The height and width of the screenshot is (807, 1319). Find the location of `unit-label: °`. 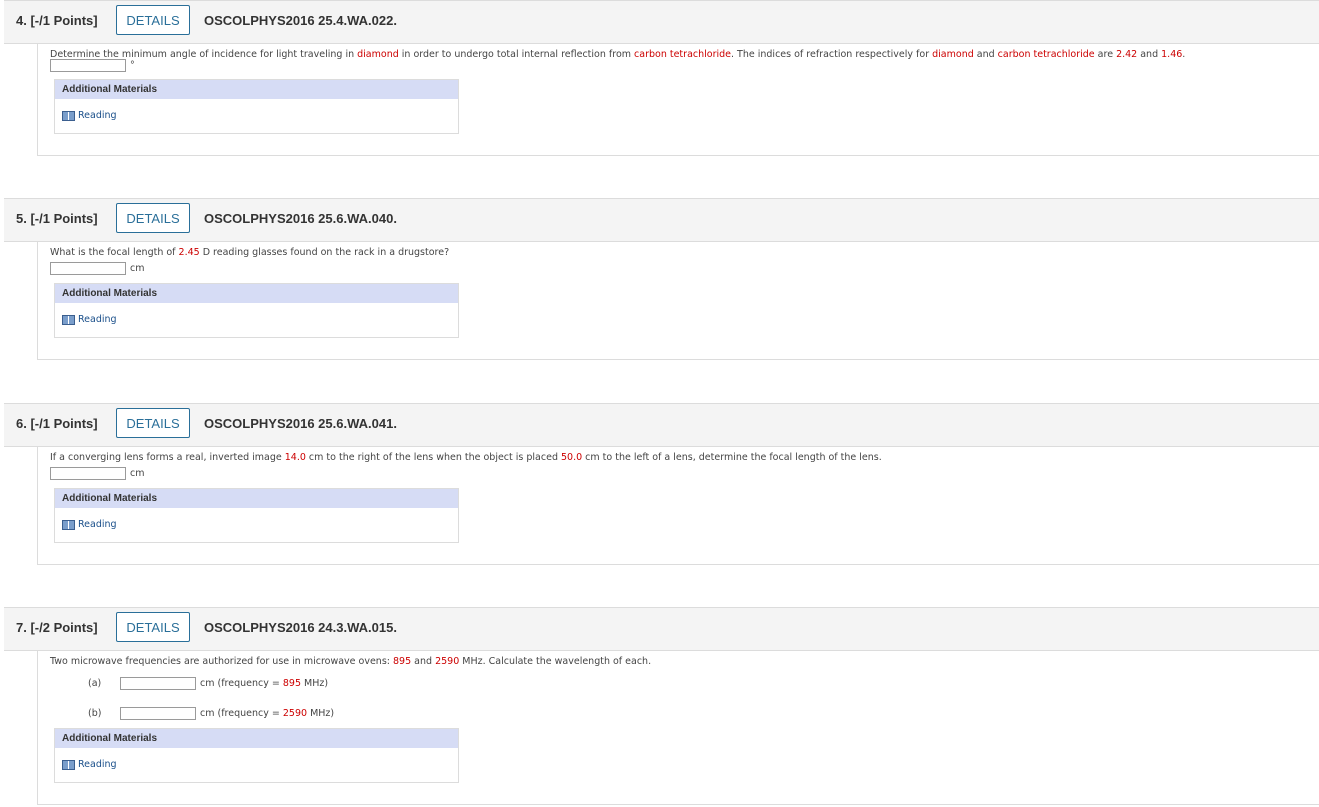

unit-label: ° is located at coordinates (132, 65).